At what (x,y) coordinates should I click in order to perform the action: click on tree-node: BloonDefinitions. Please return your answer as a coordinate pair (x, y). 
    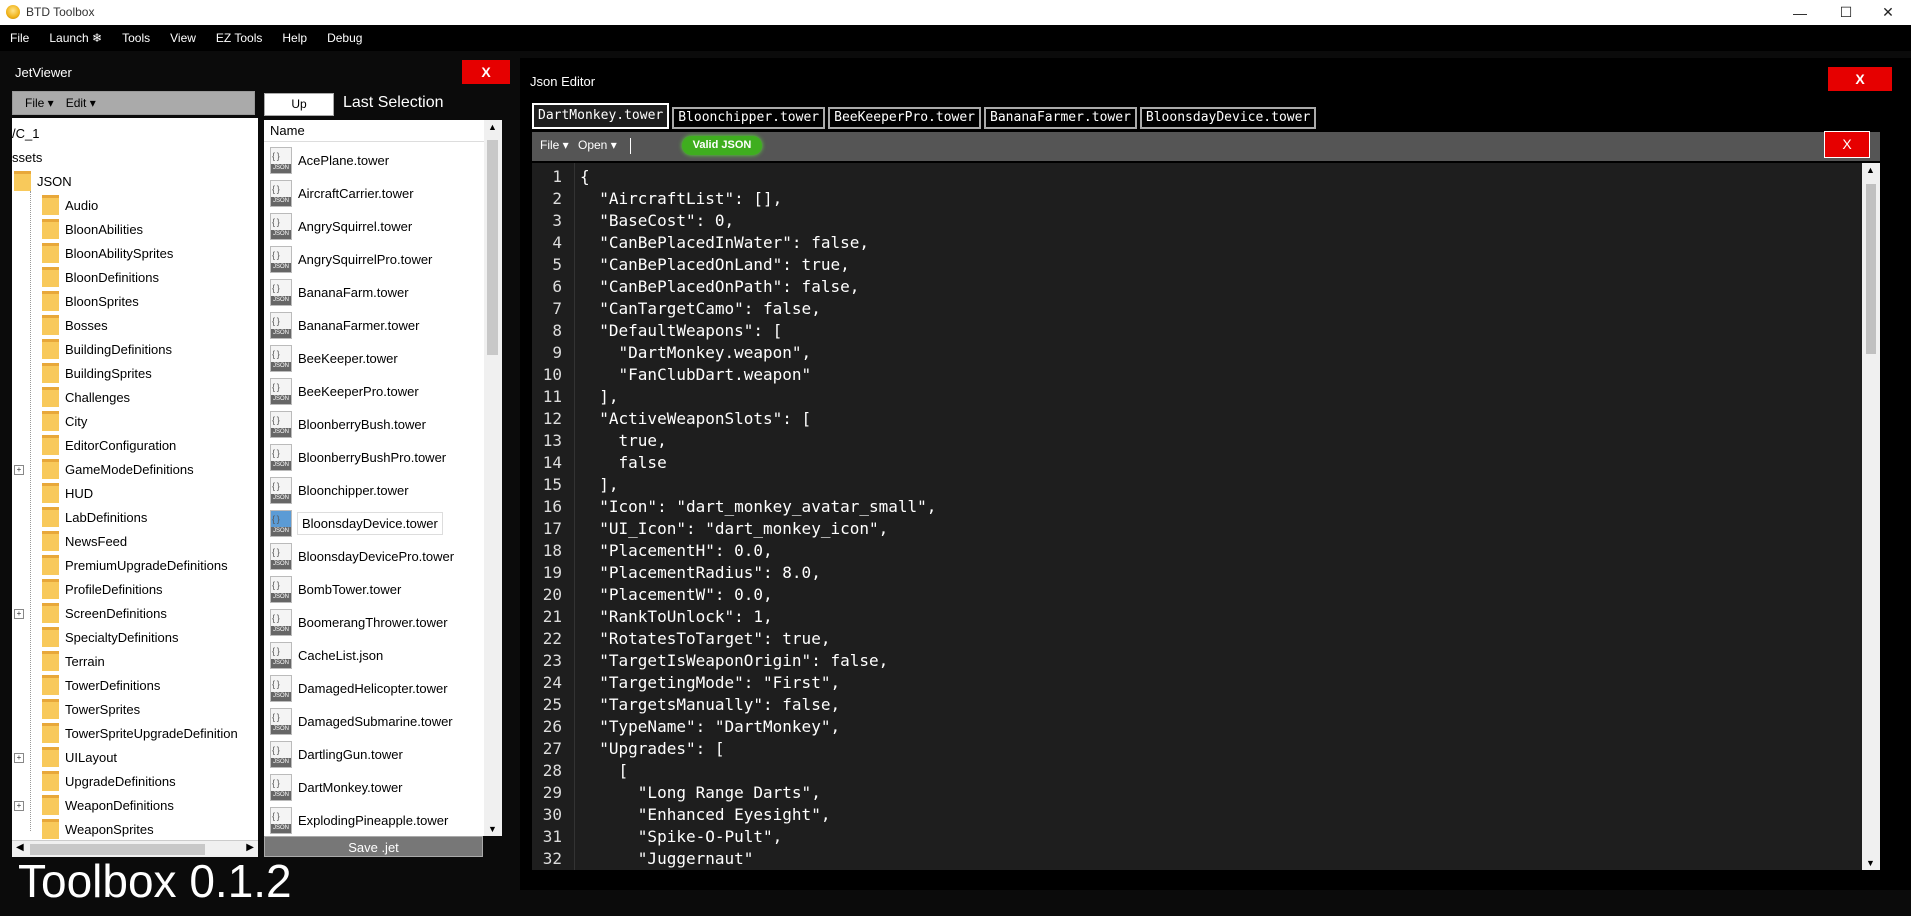
    Looking at the image, I should click on (100, 277).